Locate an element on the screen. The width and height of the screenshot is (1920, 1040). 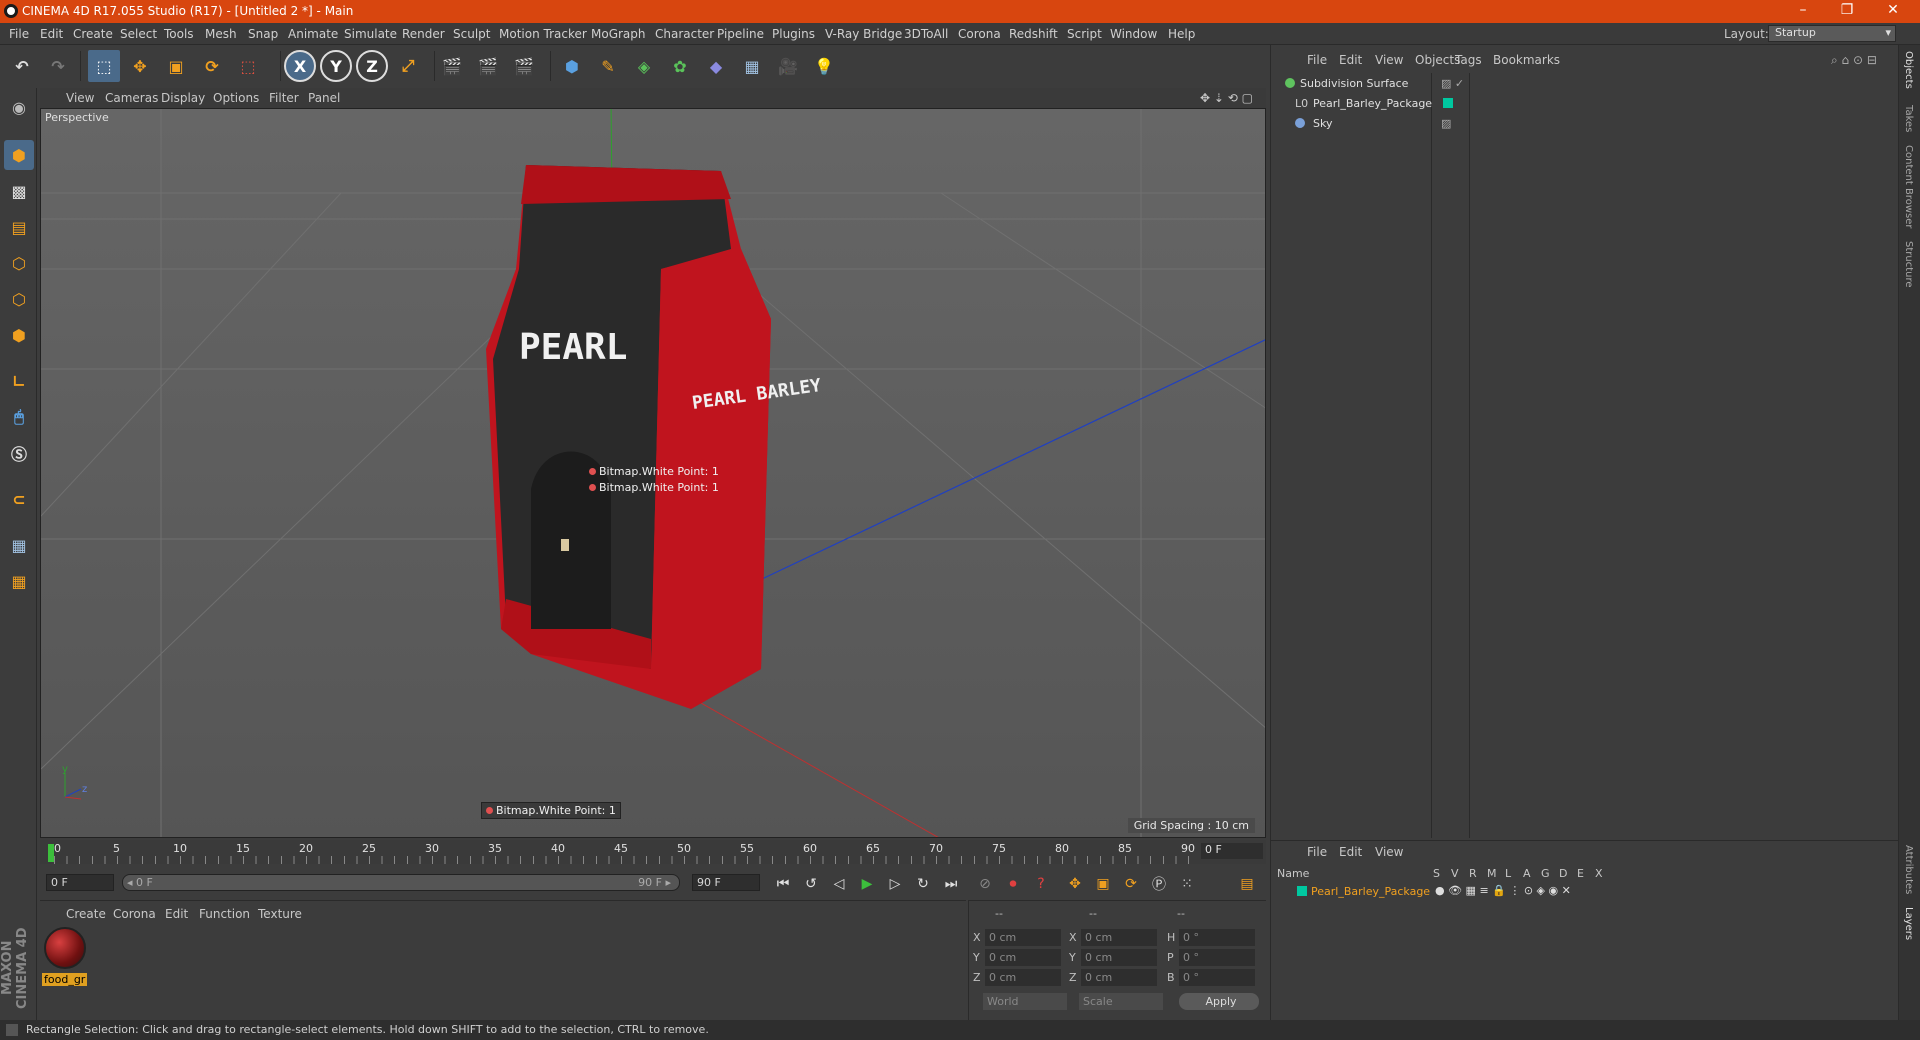
layer-toggle-icons: ● 👁 ▦ ≡ 🔒 ⋮ ⊙ ◈ ◉ ✕ is located at coordinates (1503, 890).